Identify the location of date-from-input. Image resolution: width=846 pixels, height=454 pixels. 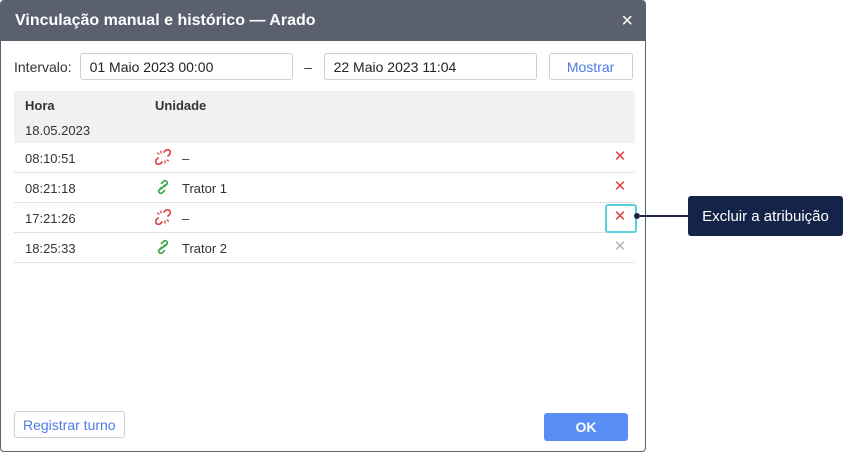
(186, 66).